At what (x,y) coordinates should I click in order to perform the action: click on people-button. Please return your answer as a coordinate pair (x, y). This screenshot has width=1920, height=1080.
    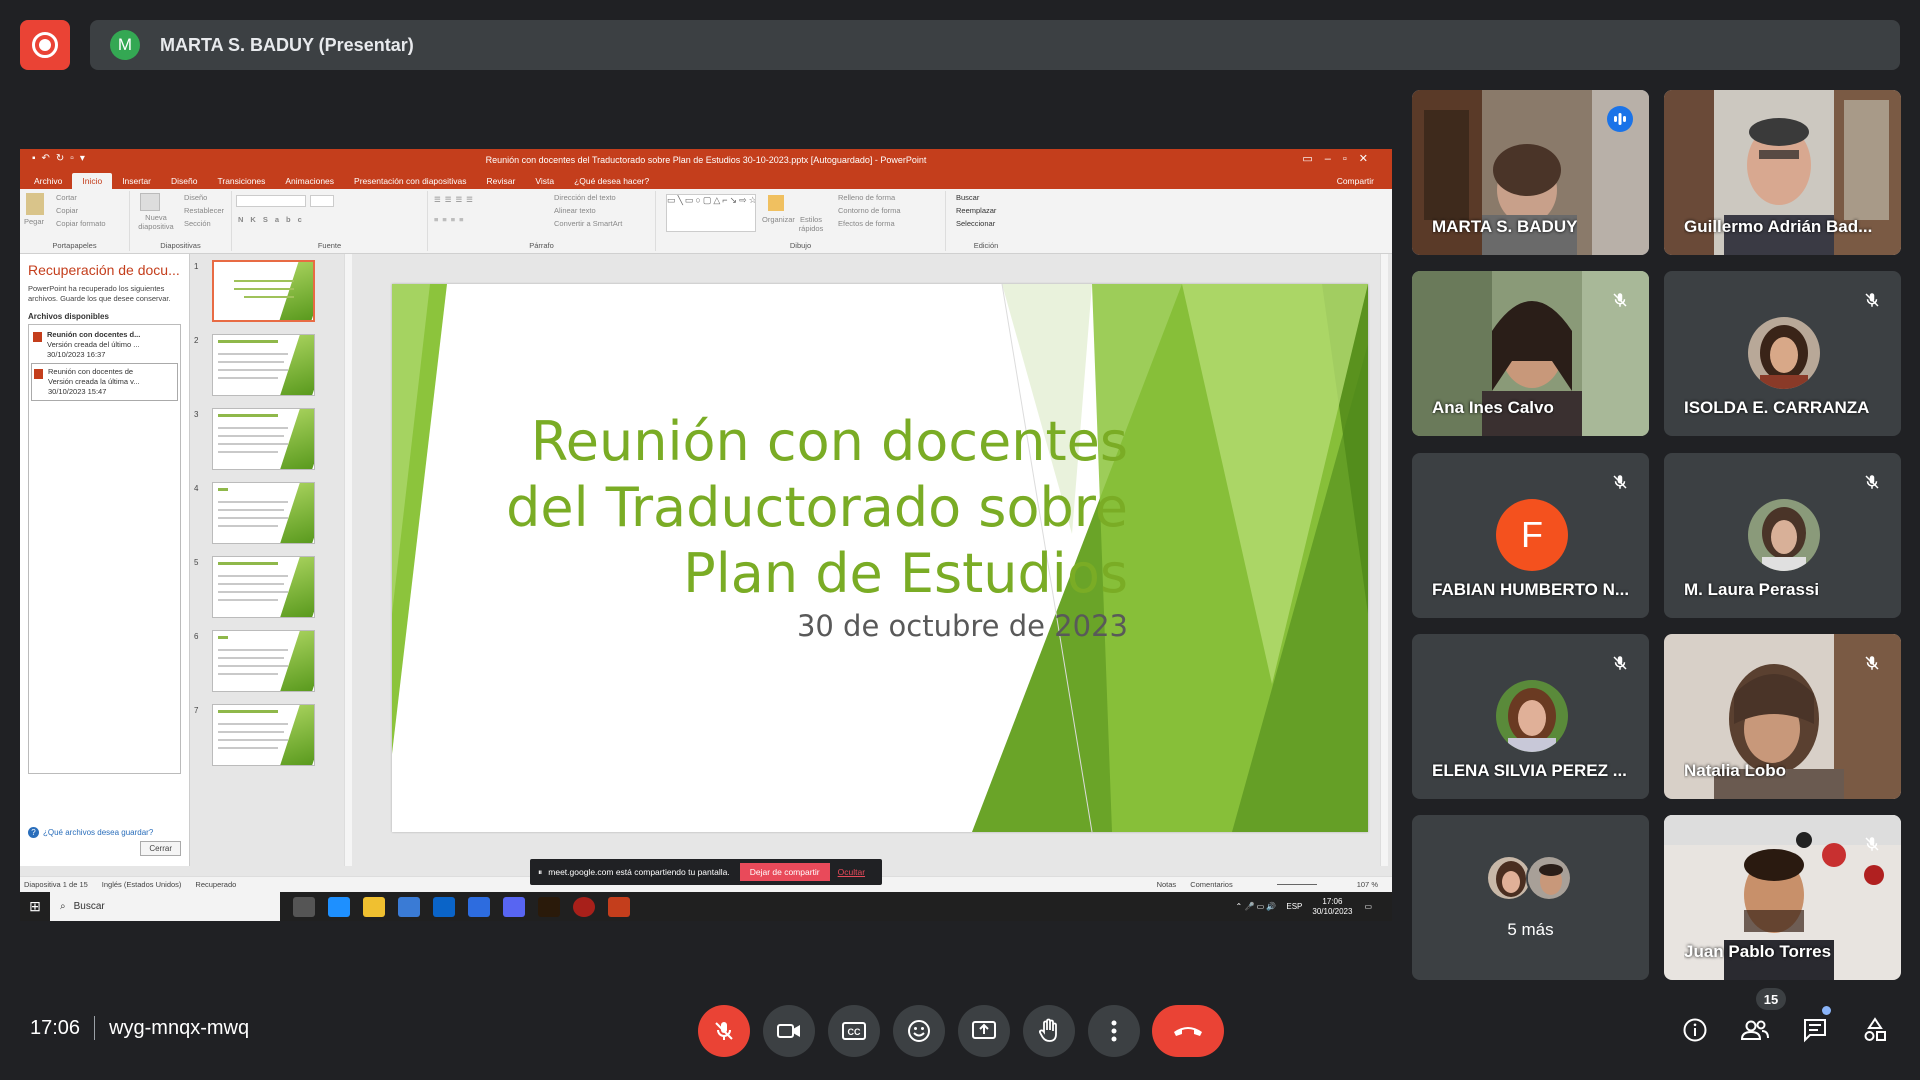
    Looking at the image, I should click on (1755, 1030).